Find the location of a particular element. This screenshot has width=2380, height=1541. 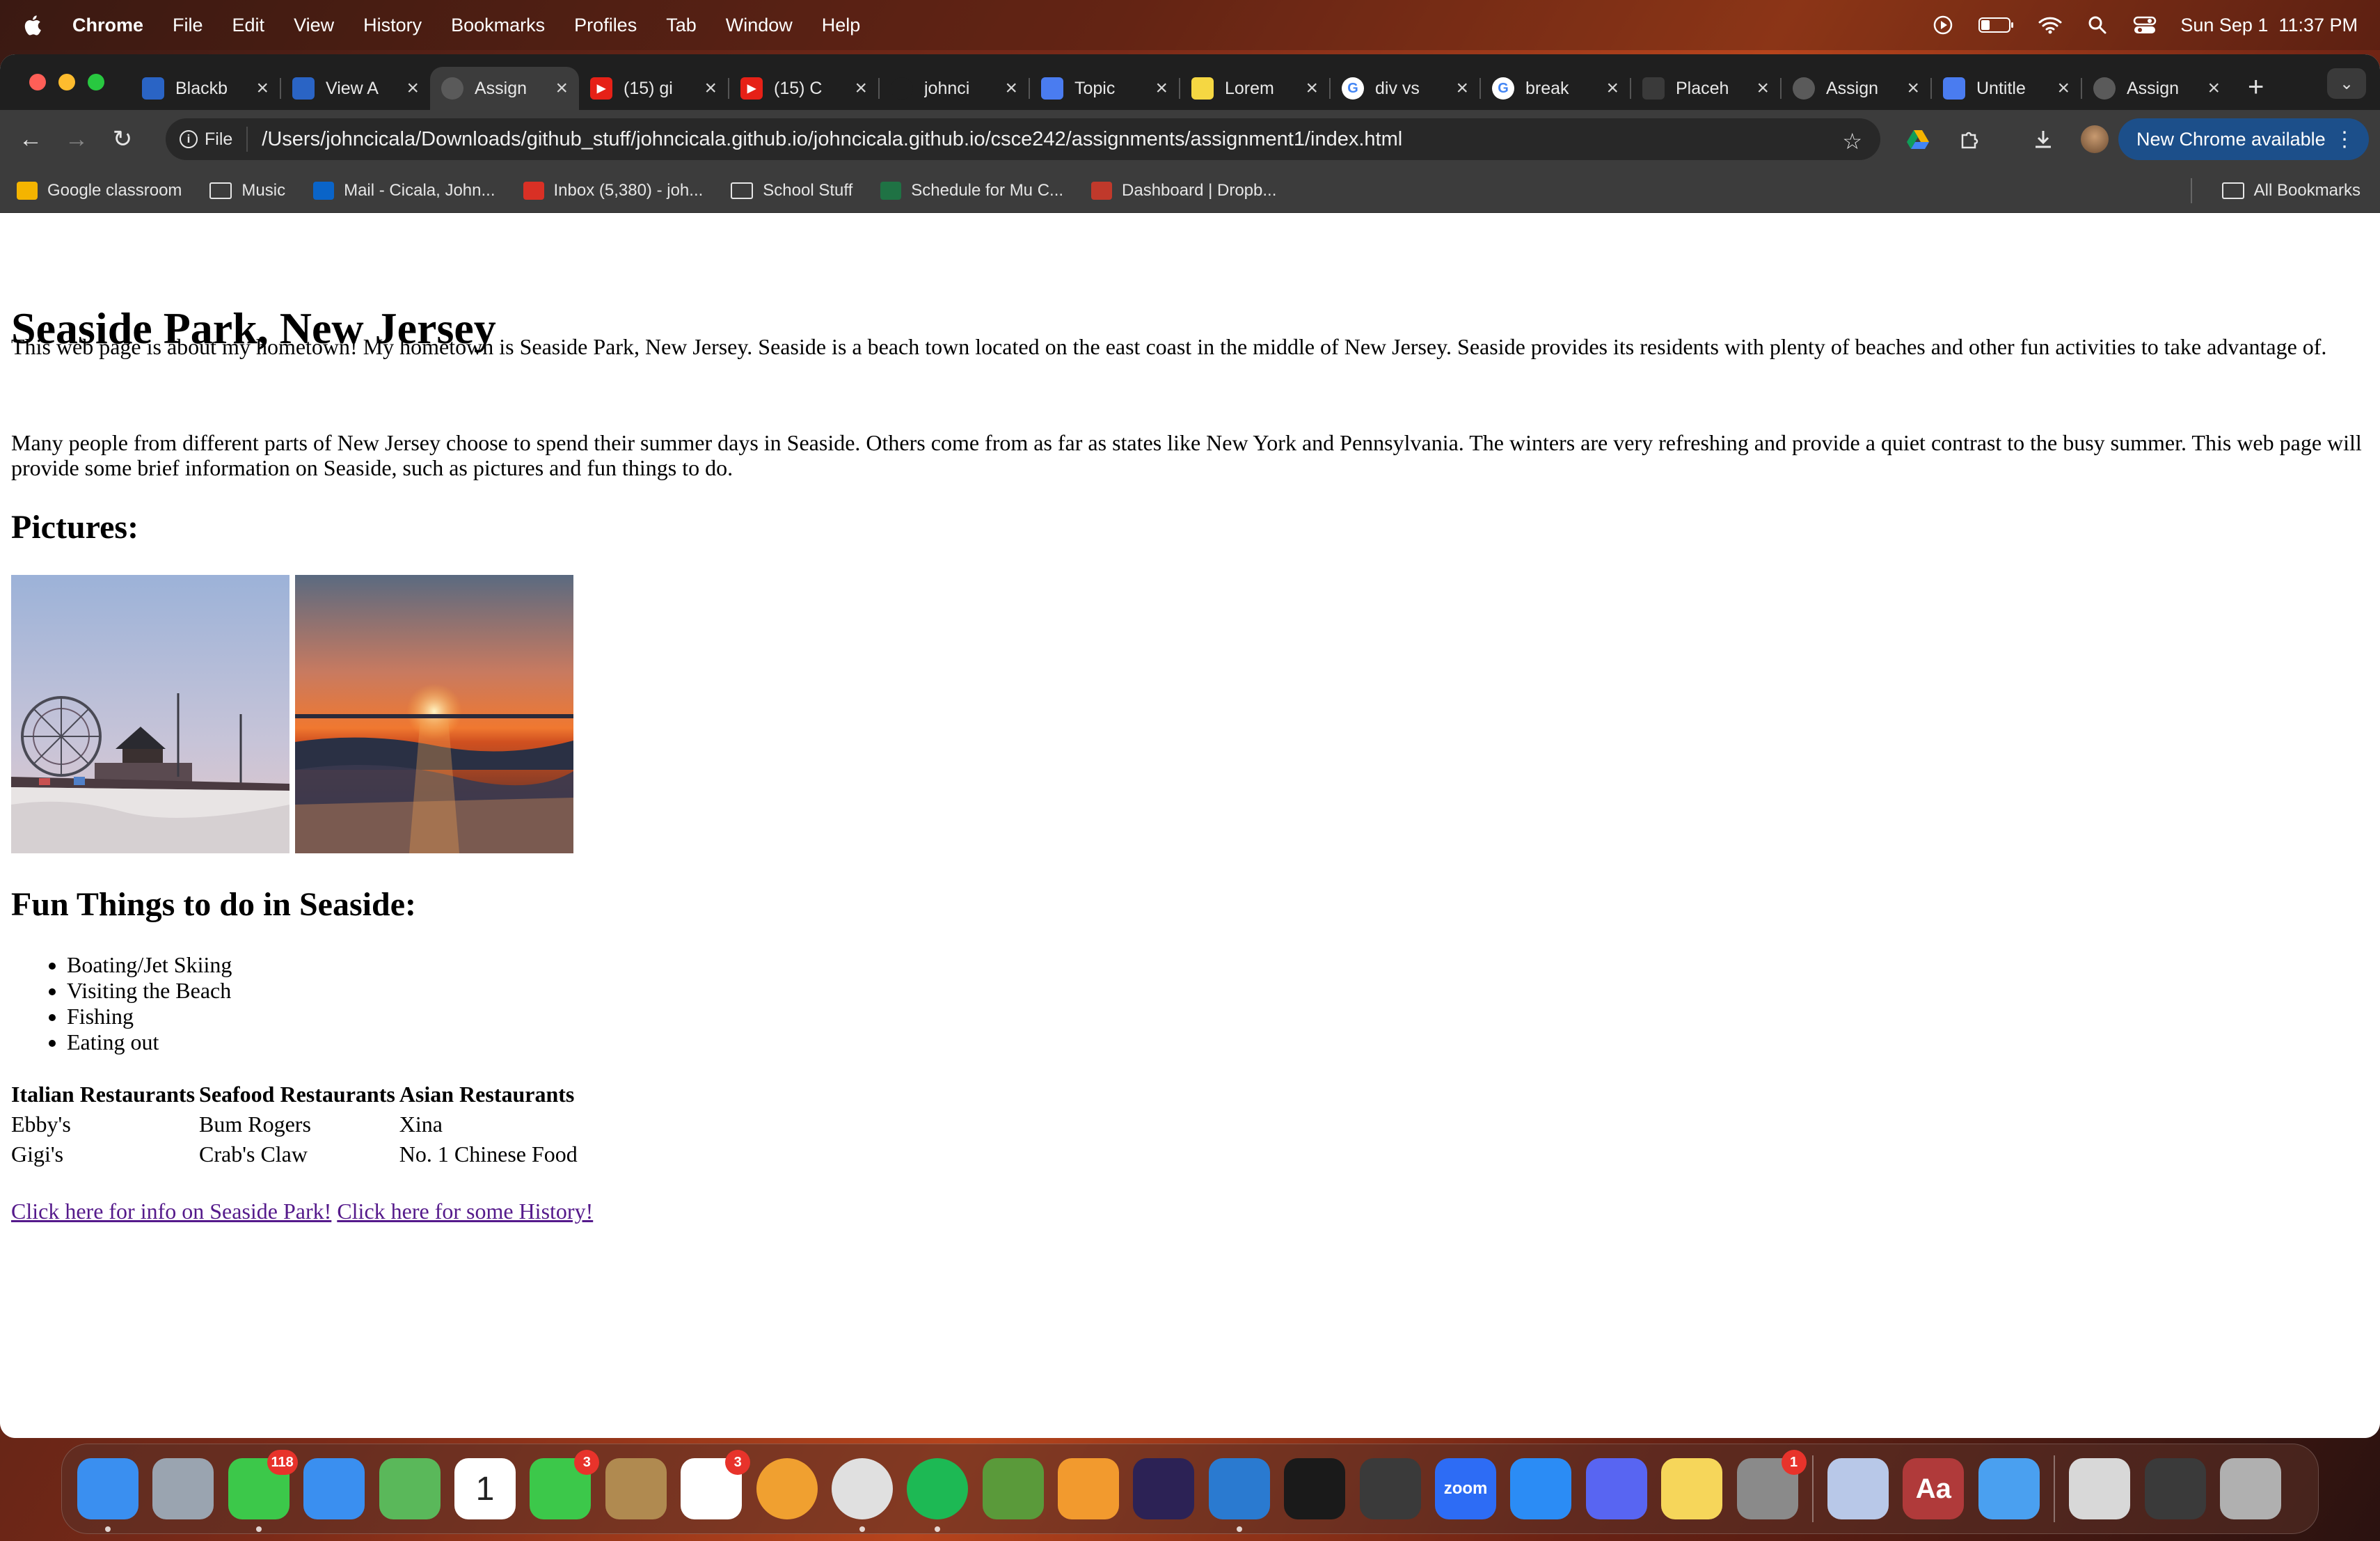

menu-bookmarks: Bookmarks is located at coordinates (498, 25).